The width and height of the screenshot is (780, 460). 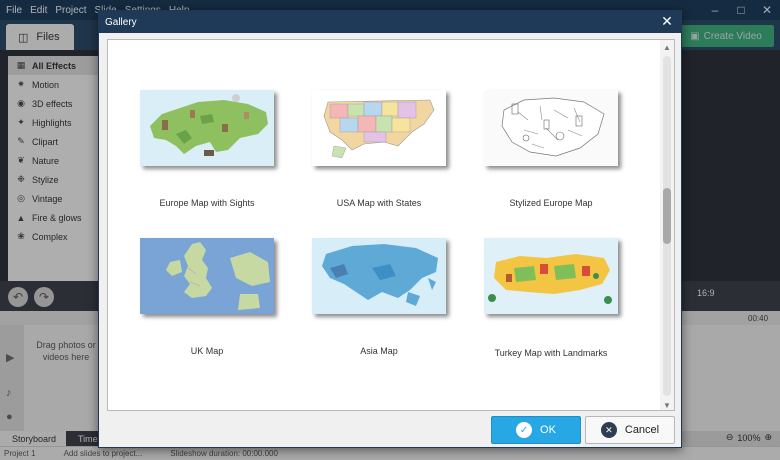 I want to click on gallery-item-label: USA Map with States, so click(x=379, y=203).